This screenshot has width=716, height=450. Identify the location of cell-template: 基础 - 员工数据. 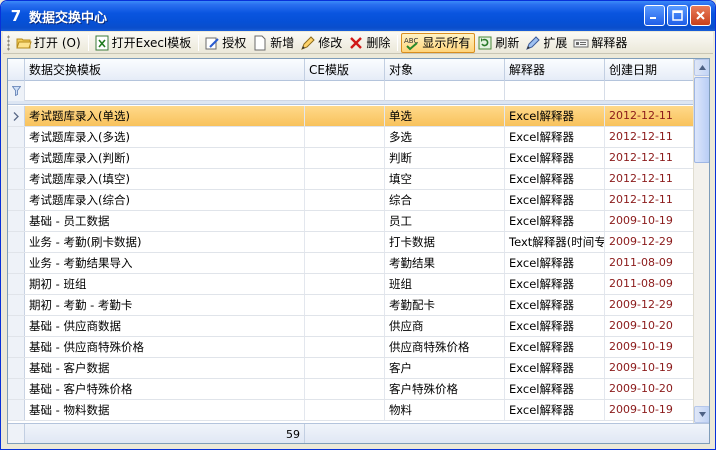
(165, 221).